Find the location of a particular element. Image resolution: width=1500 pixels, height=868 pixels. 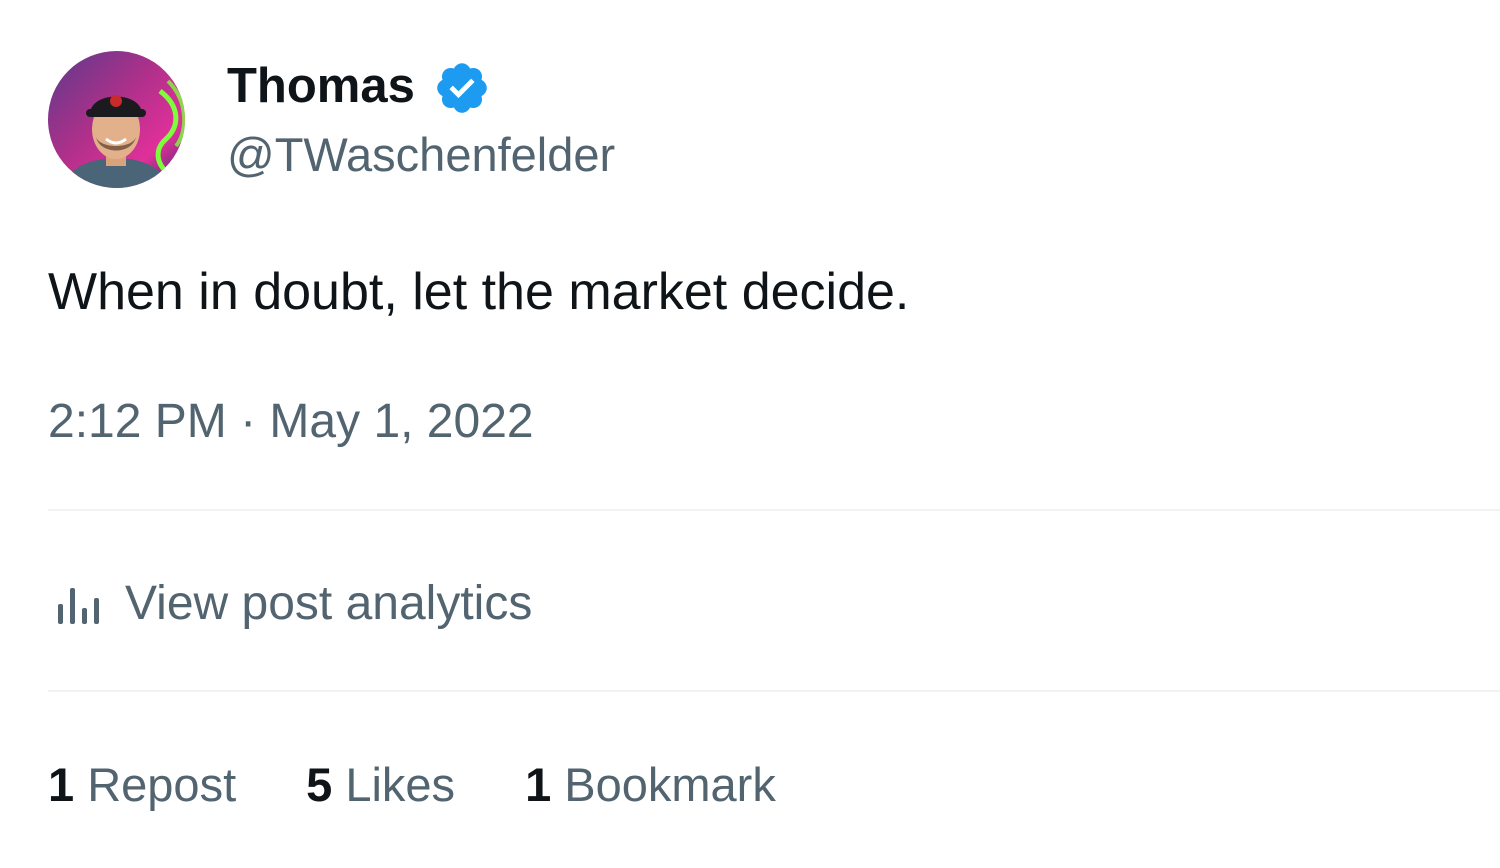

view-post-analytics-link: View post analytics is located at coordinates (293, 604).